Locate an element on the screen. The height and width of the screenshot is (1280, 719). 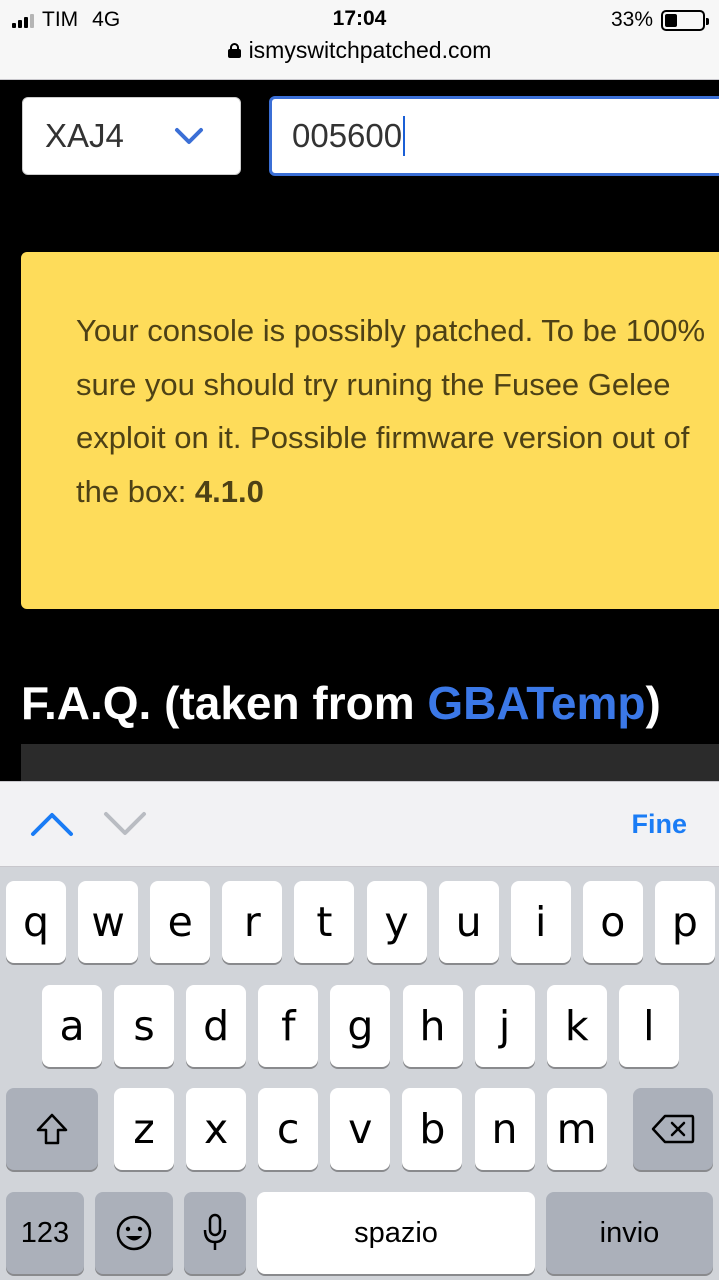
key-j: j is located at coordinates (504, 1026).